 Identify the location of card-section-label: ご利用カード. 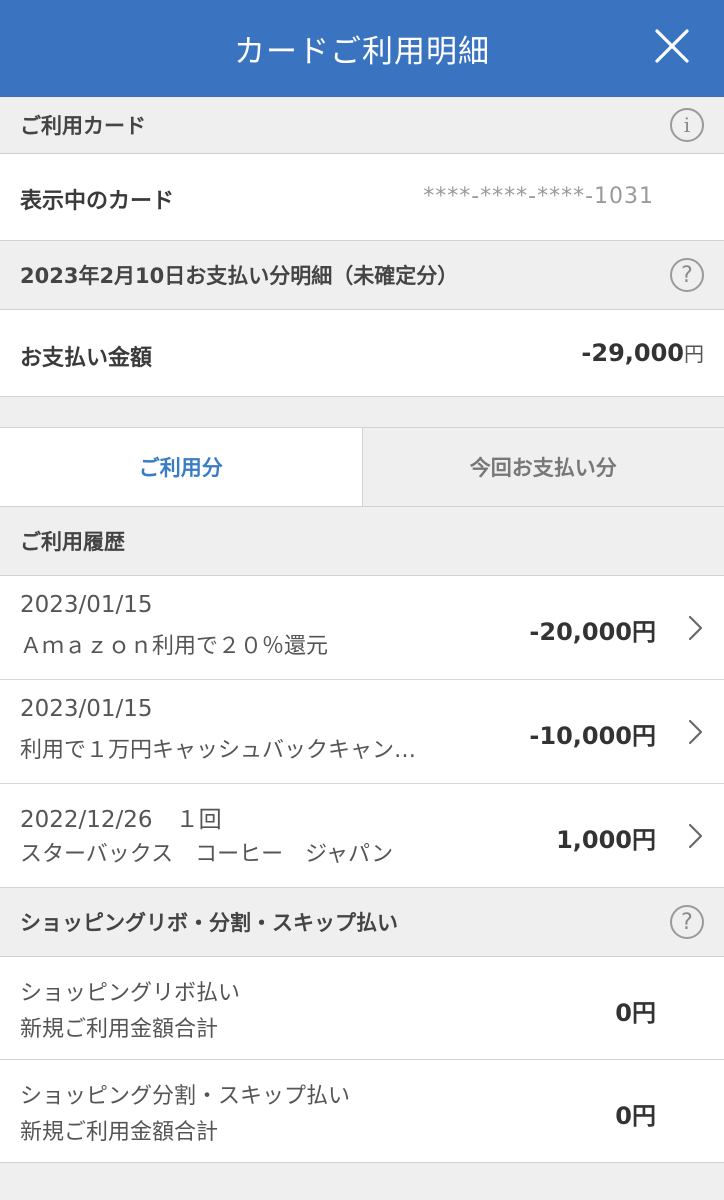
(83, 126).